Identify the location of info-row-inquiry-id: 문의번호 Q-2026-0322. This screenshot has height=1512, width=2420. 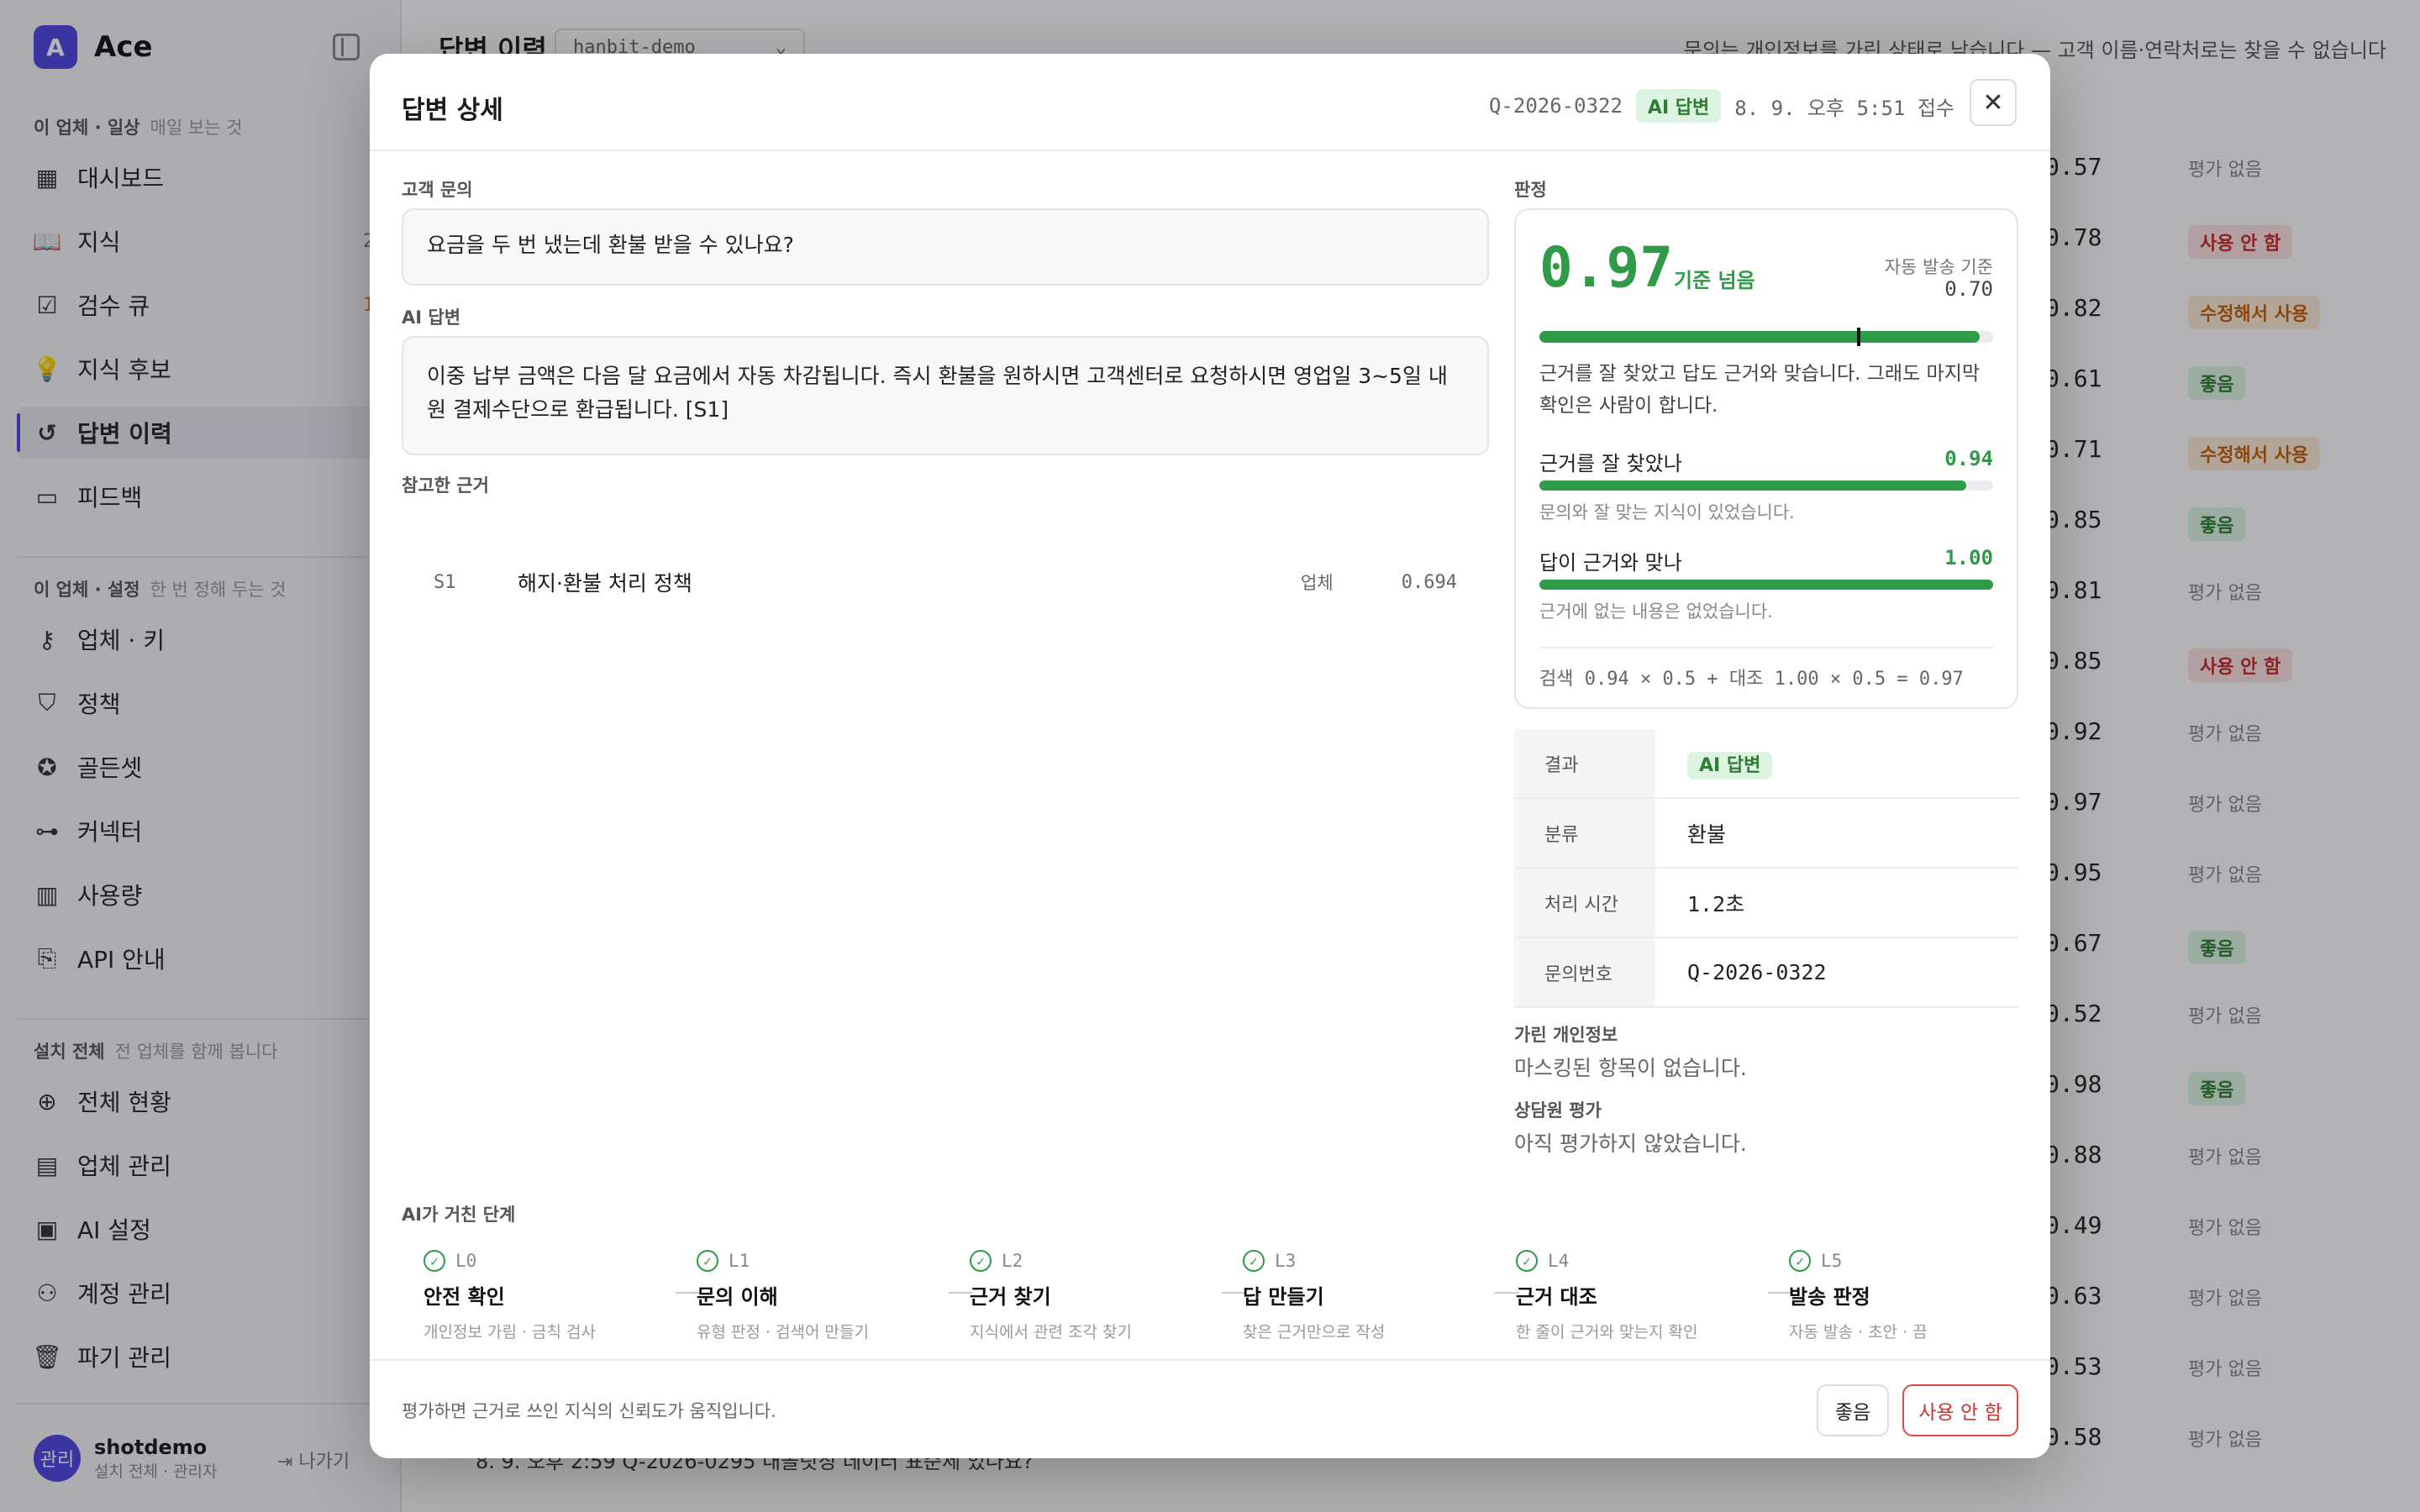
(1766, 973).